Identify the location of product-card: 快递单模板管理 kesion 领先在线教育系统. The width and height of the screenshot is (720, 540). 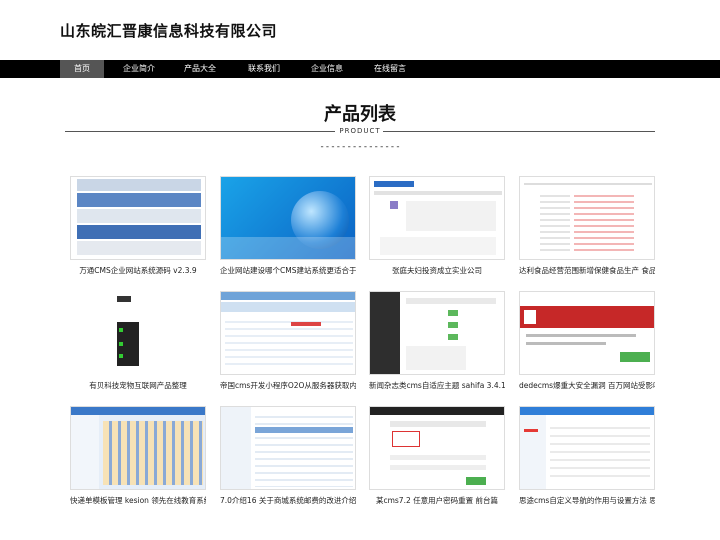
(138, 456).